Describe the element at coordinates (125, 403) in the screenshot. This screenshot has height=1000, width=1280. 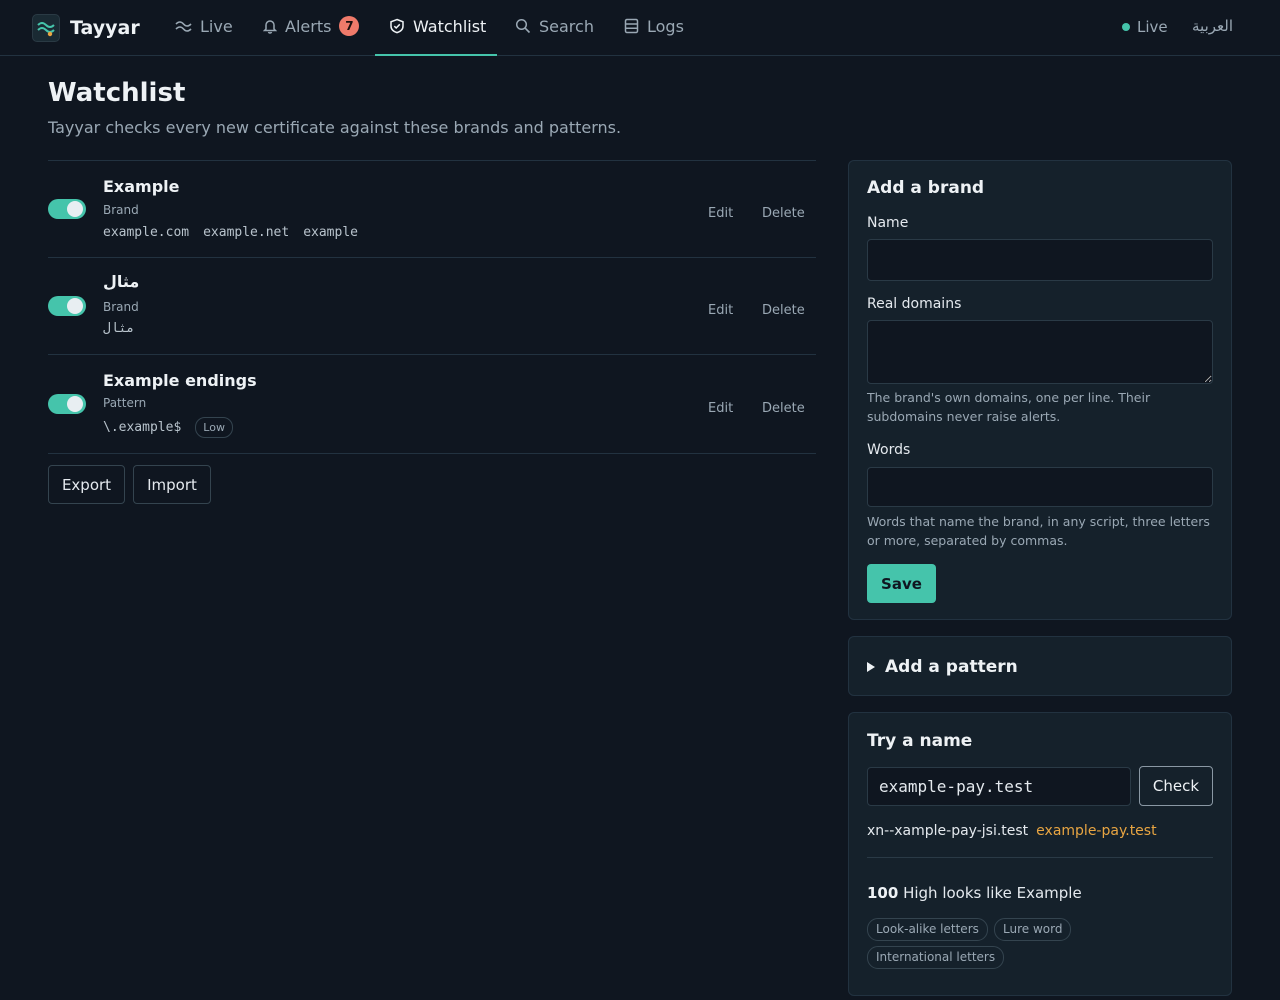
I see `entry-type: Pattern` at that location.